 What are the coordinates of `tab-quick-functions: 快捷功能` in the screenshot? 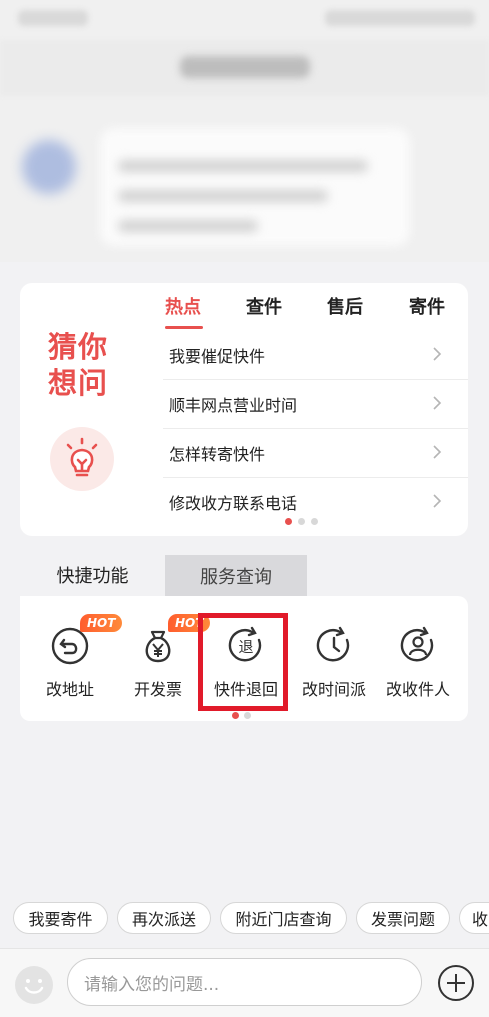 It's located at (92, 574).